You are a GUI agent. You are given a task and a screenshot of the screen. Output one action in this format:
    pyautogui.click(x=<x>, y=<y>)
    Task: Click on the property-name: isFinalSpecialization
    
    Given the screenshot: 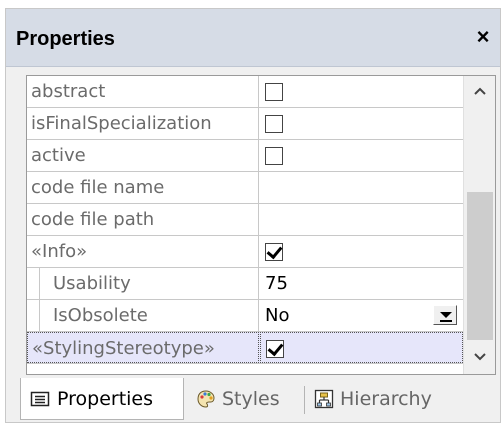 What is the action you would take?
    pyautogui.click(x=143, y=123)
    